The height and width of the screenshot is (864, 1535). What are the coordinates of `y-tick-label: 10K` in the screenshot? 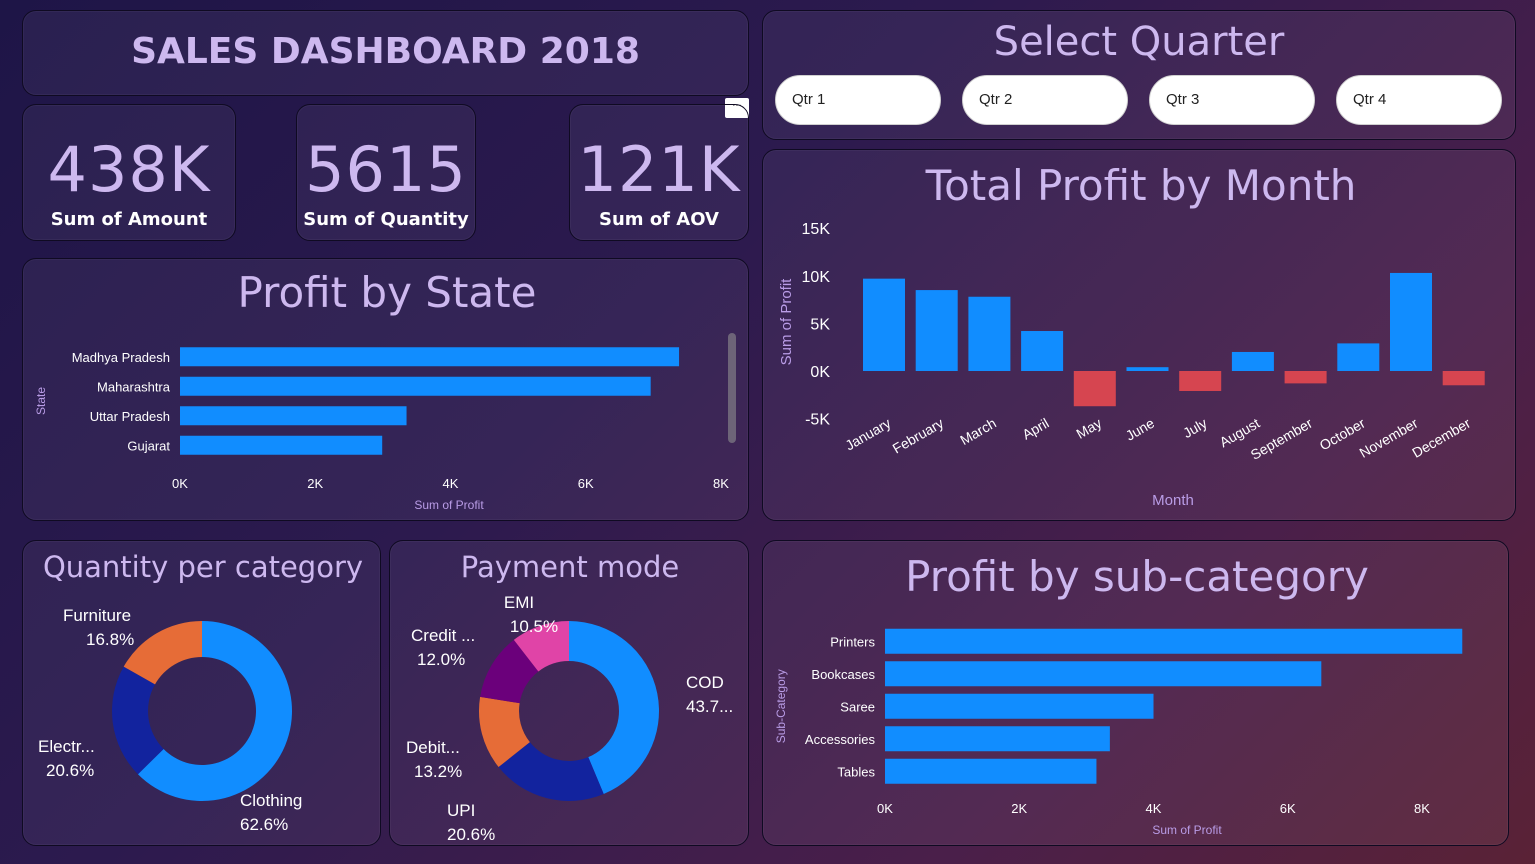 It's located at (816, 277).